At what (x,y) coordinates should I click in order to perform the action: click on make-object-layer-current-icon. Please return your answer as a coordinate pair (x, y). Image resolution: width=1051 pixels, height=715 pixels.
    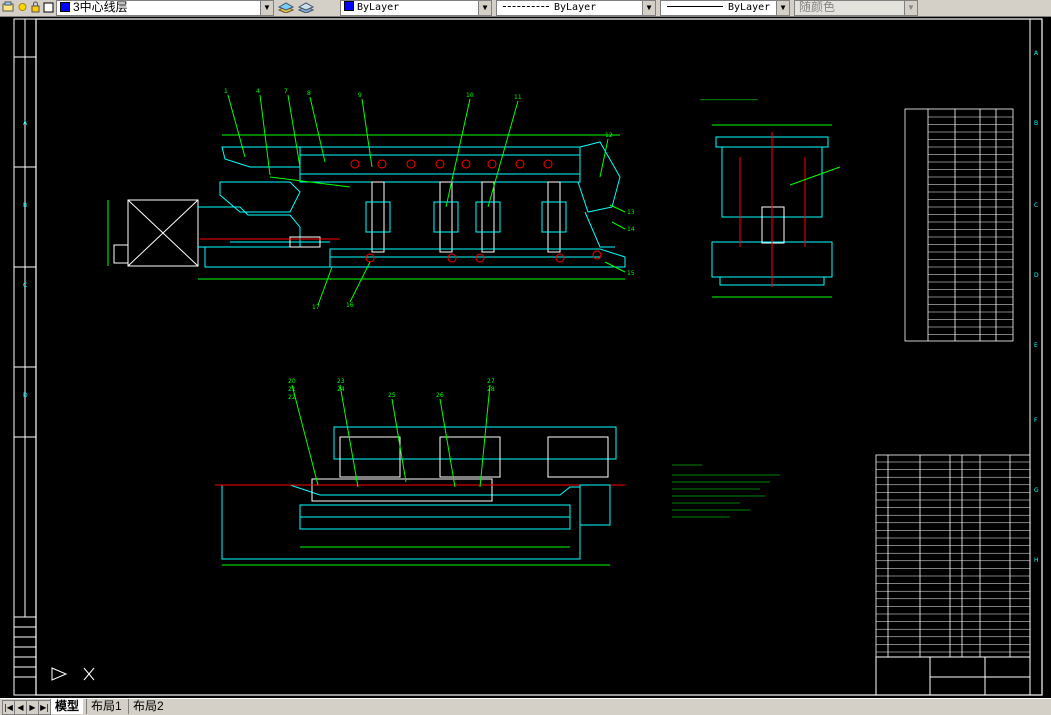
    Looking at the image, I should click on (286, 7).